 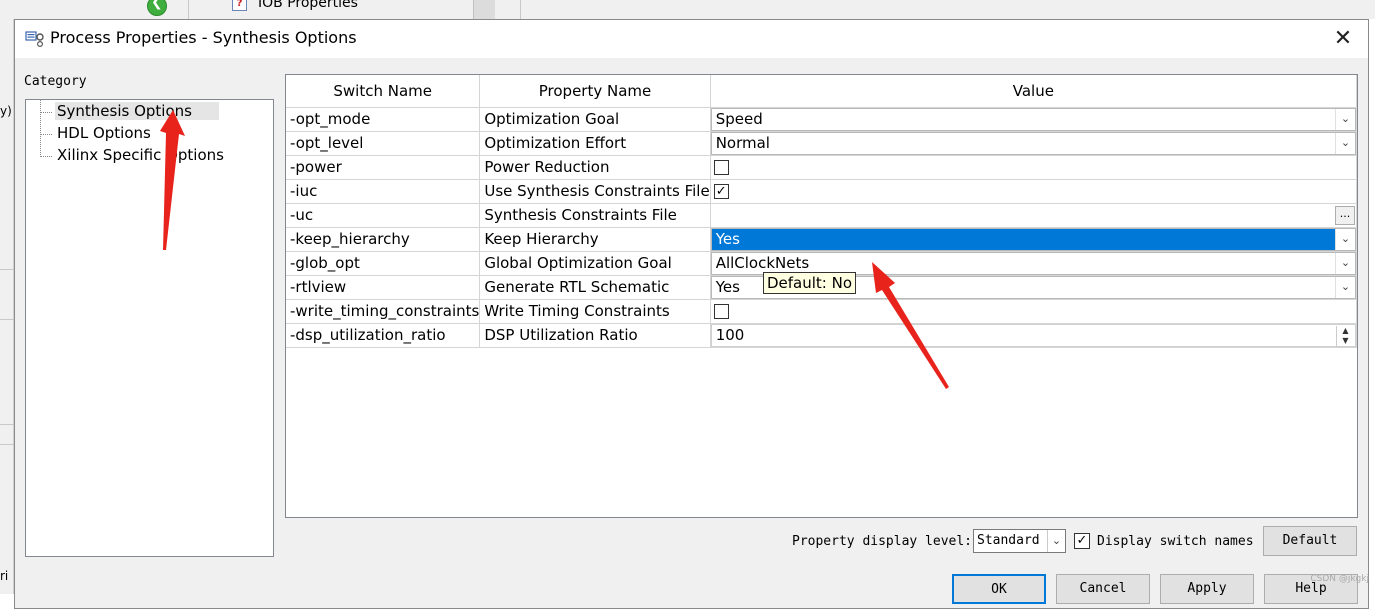 I want to click on property-name-cell: DSP Utilization Ratio, so click(x=595, y=335).